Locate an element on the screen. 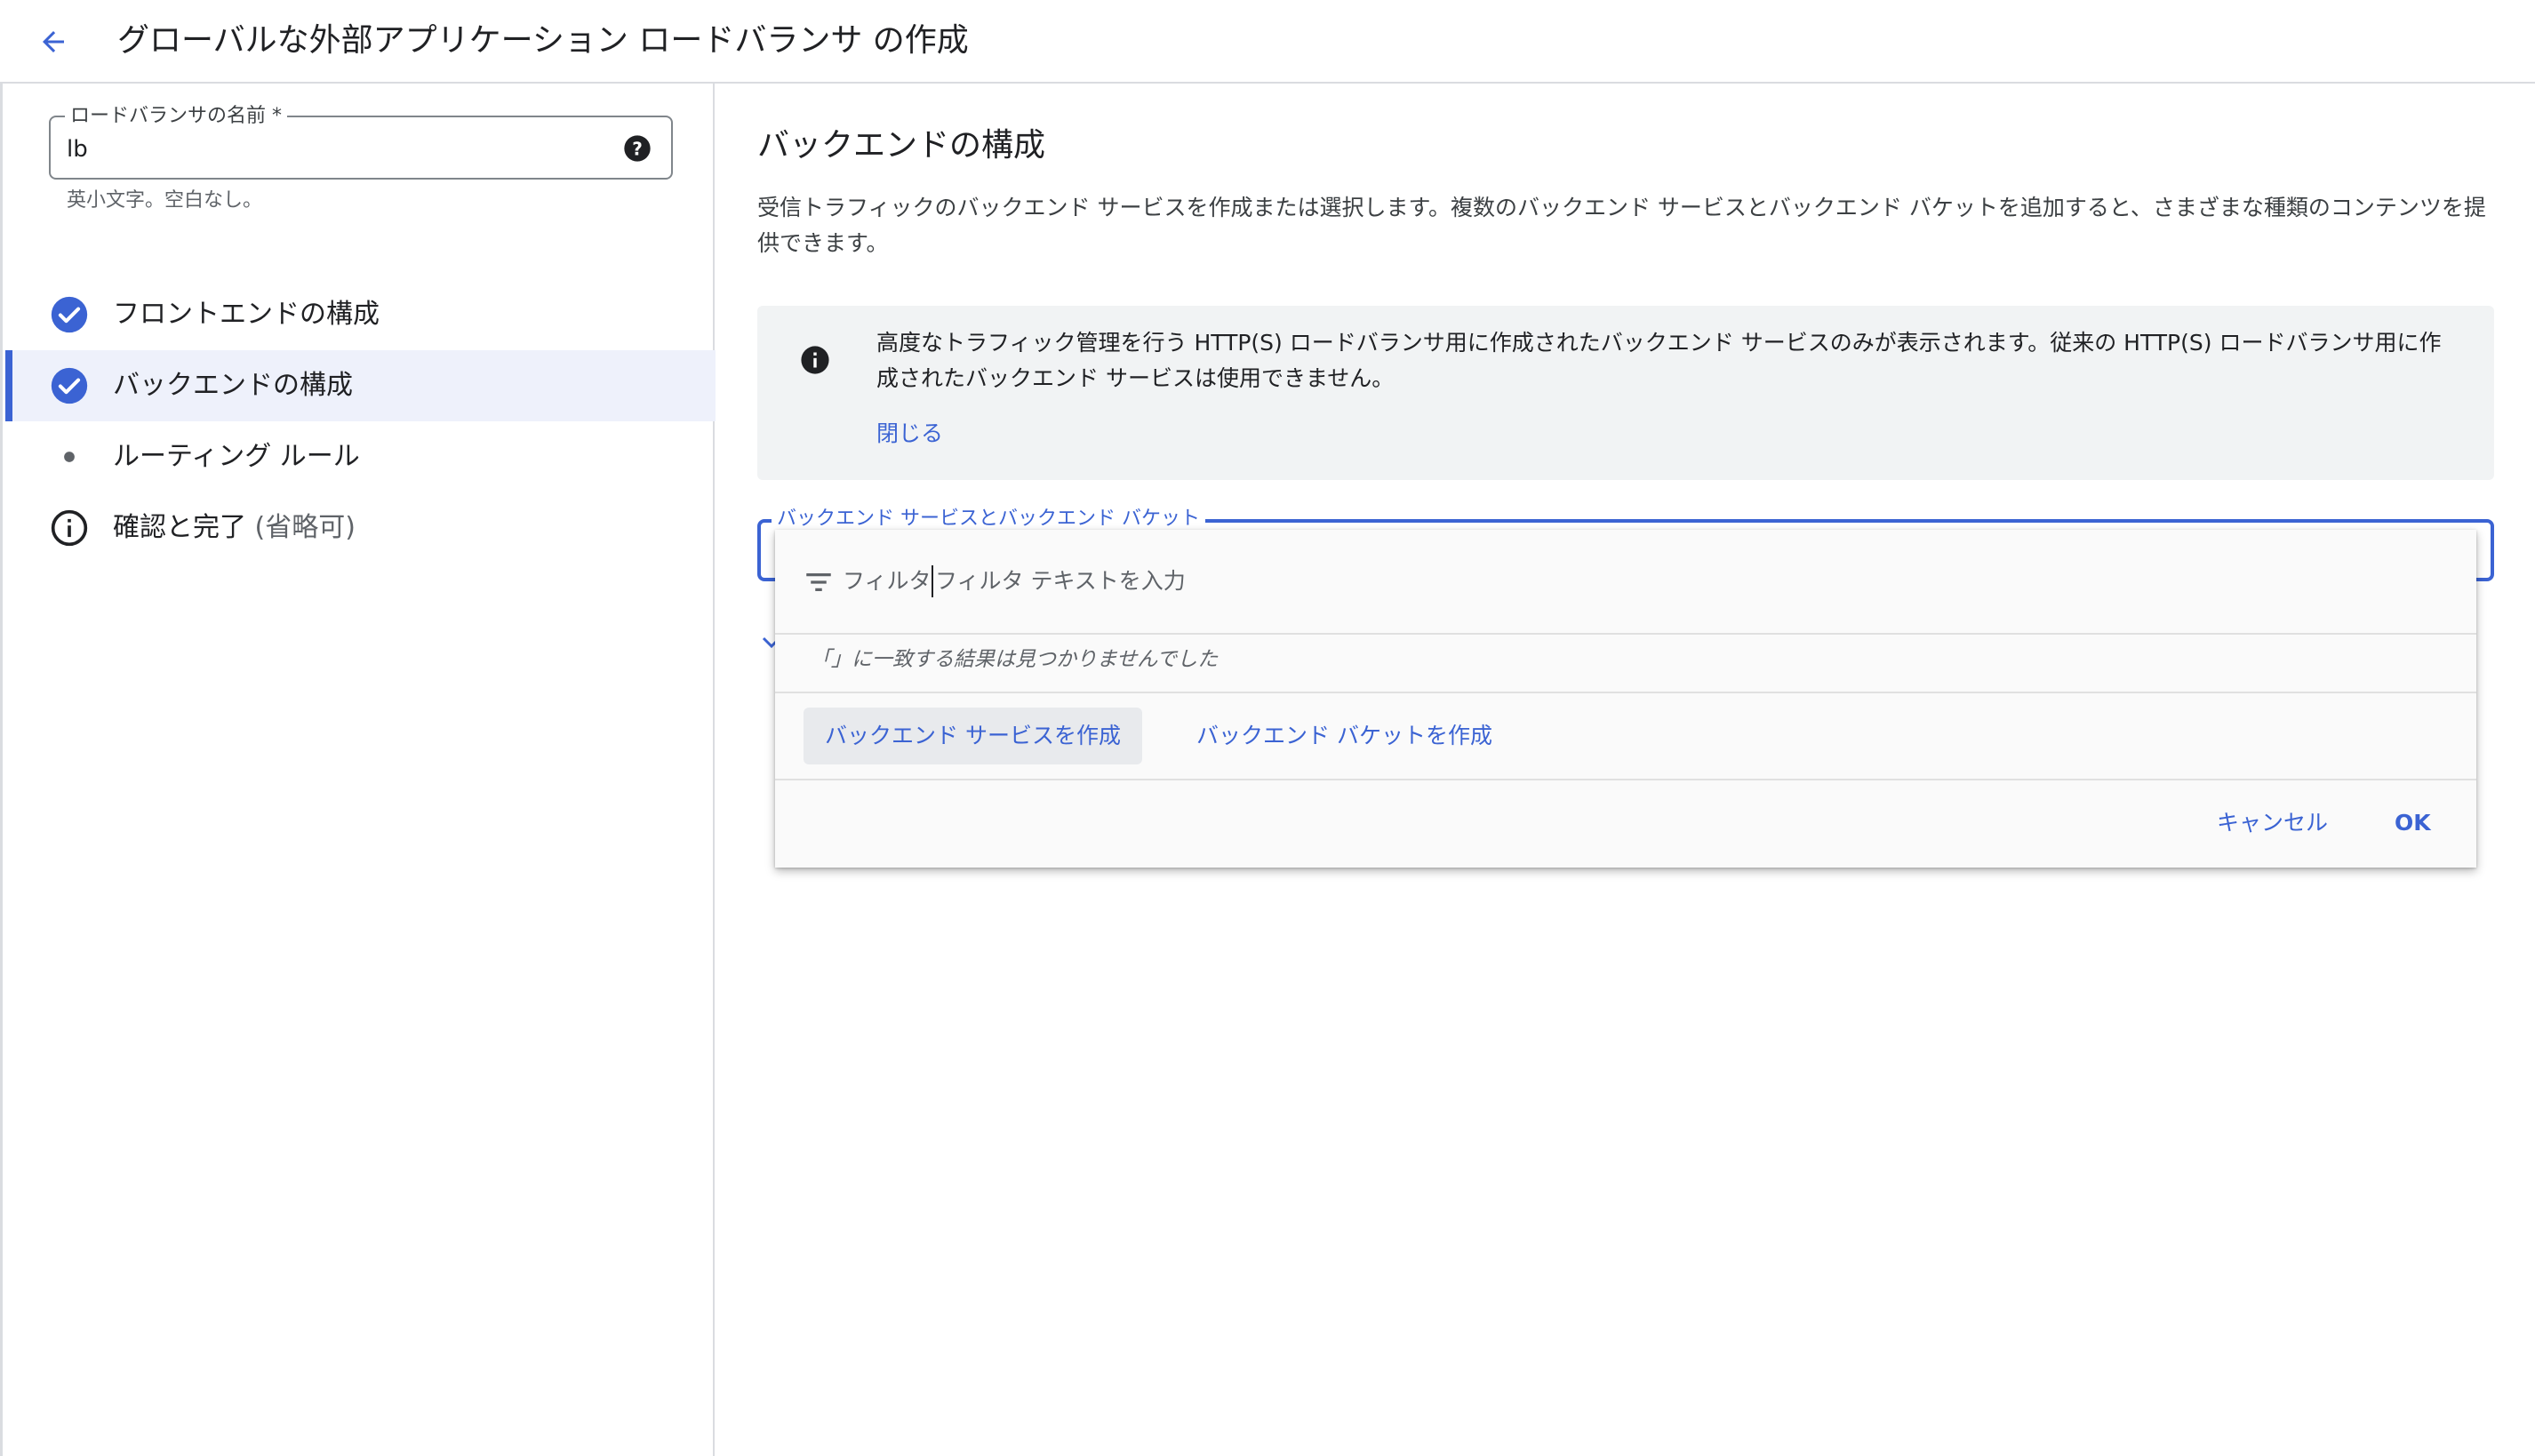  arrow-back-icon is located at coordinates (53, 41).